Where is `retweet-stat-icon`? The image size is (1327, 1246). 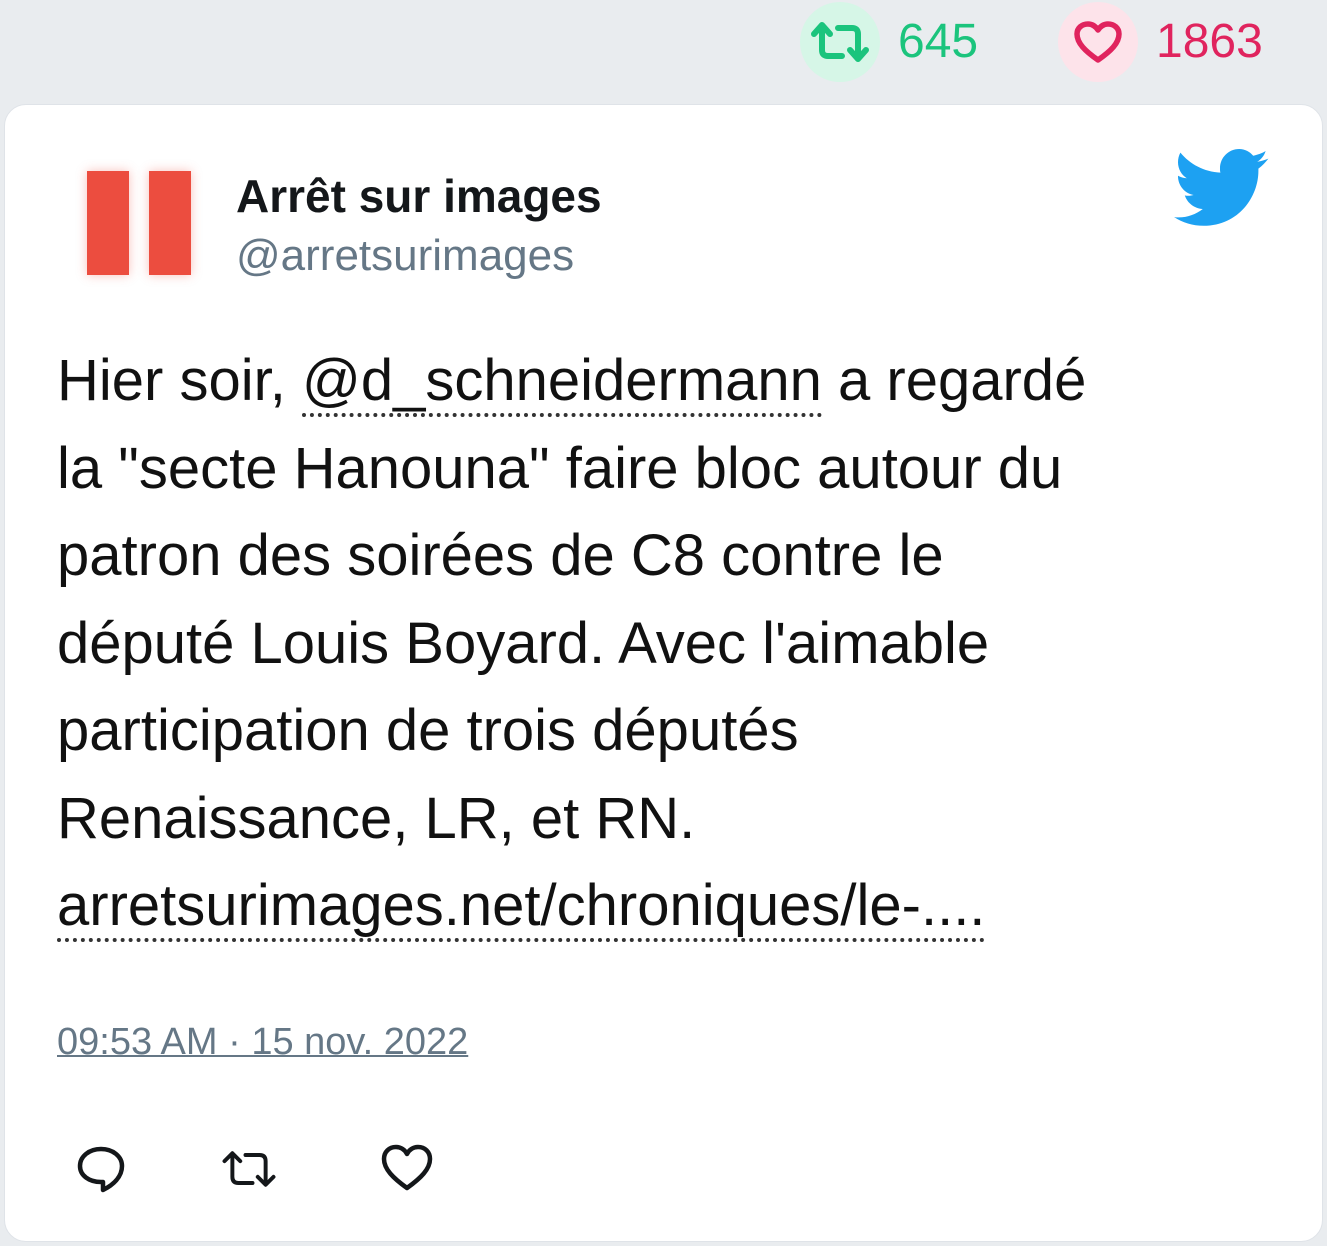
retweet-stat-icon is located at coordinates (840, 42).